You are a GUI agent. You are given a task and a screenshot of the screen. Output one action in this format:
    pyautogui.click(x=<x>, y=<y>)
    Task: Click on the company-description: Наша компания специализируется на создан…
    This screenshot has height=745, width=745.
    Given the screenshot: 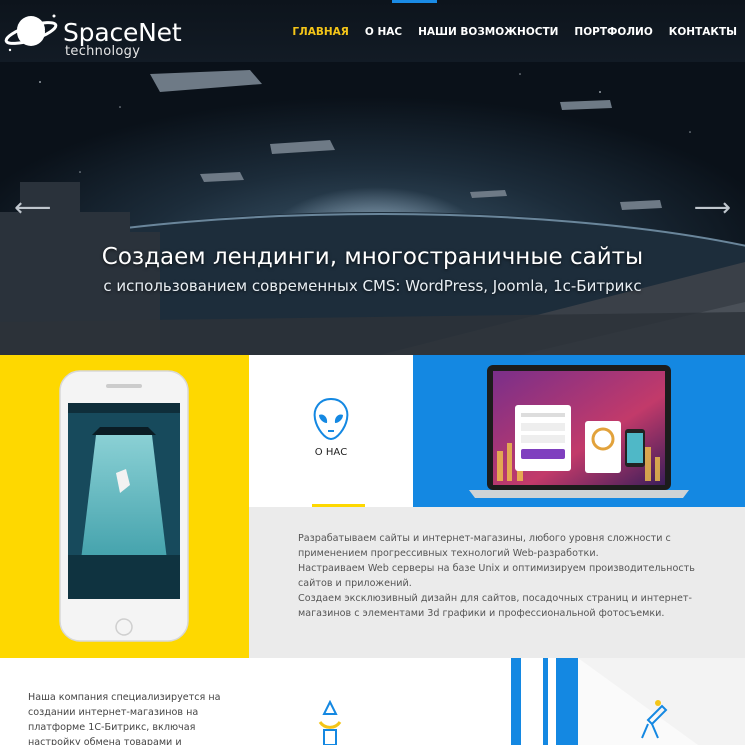 What is the action you would take?
    pyautogui.click(x=124, y=718)
    